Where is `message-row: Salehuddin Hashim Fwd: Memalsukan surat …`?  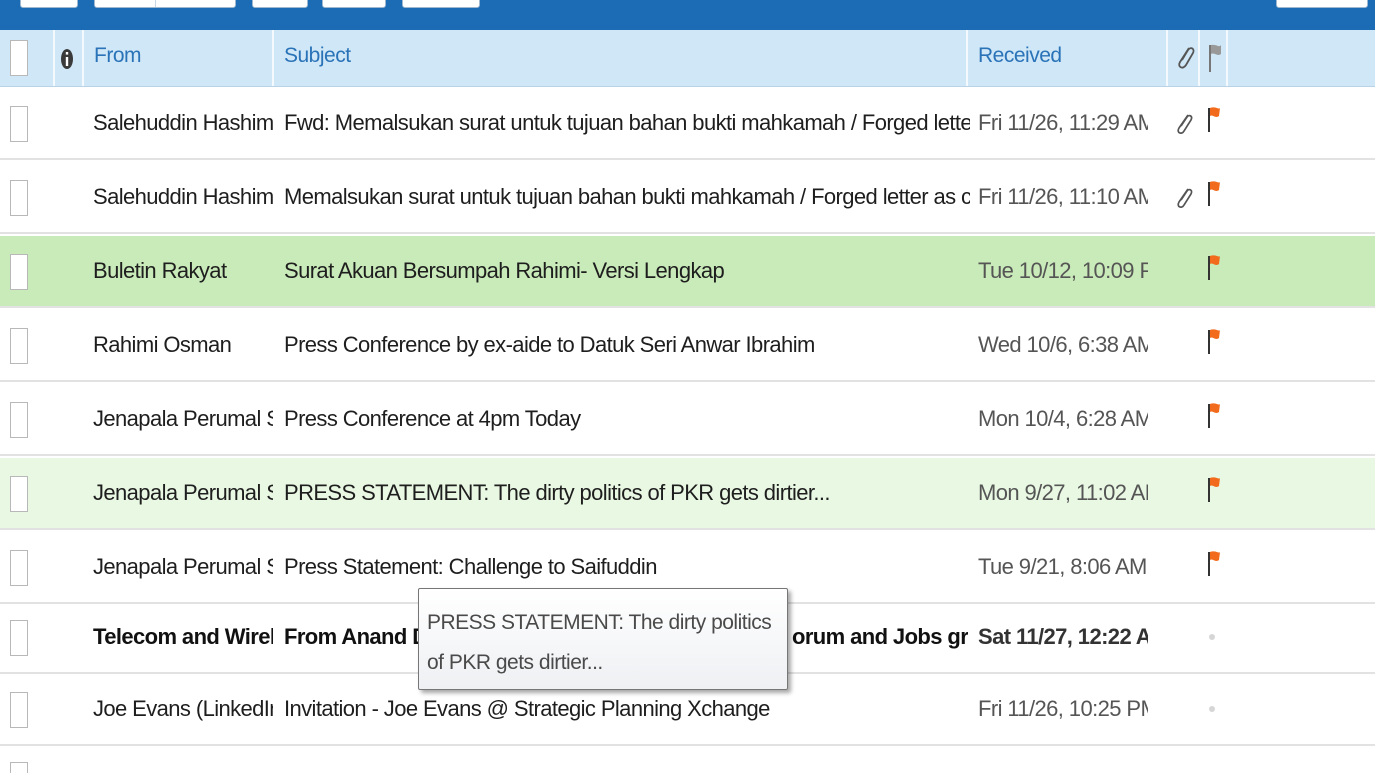 message-row: Salehuddin Hashim Fwd: Memalsukan surat … is located at coordinates (687, 124).